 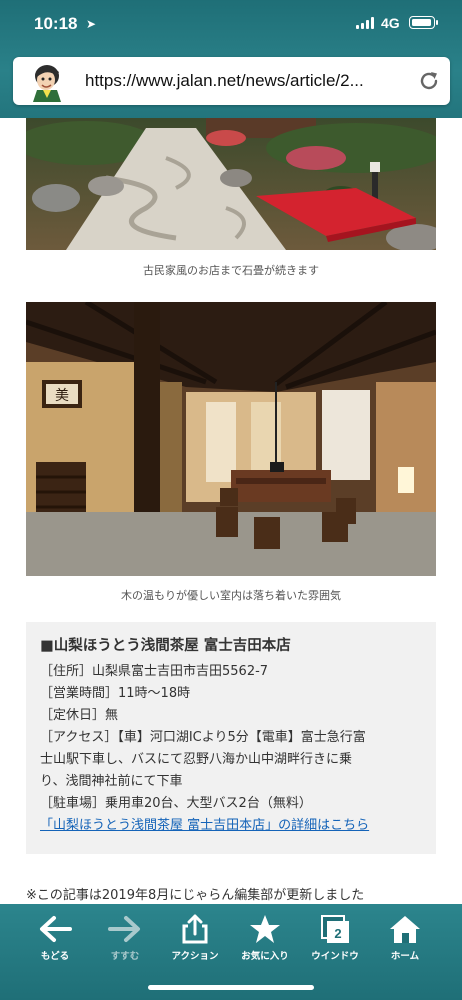 What do you see at coordinates (231, 26) in the screenshot?
I see `status-bar: 10:18 ➤ 4G` at bounding box center [231, 26].